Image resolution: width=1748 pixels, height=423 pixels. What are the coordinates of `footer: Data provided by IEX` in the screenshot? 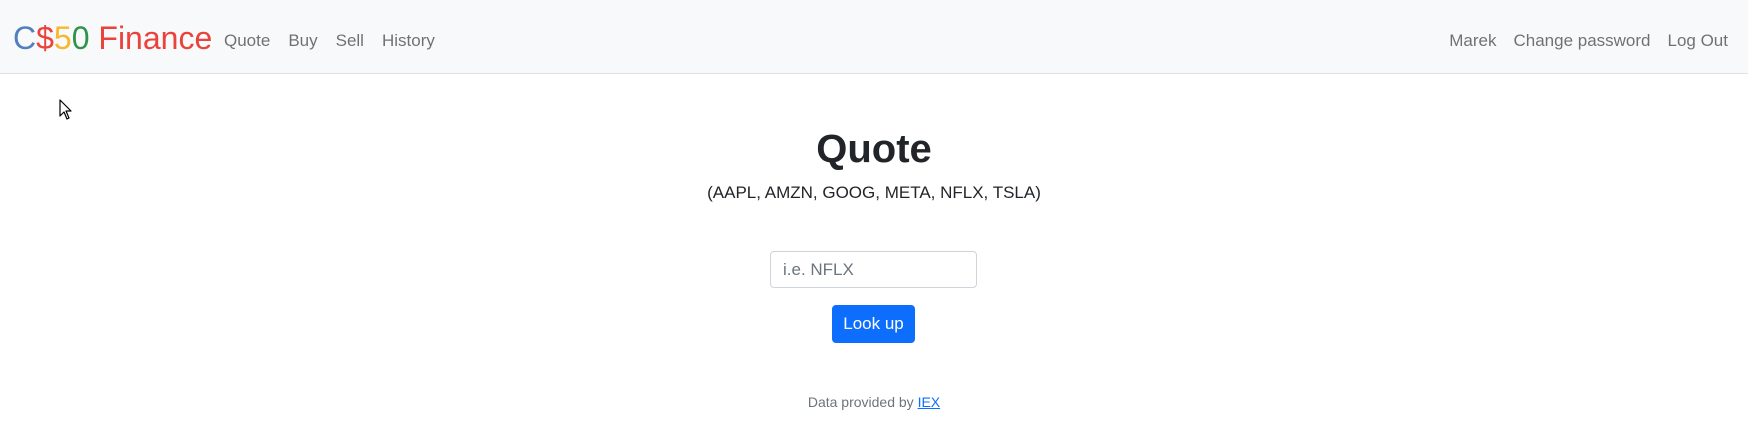 It's located at (874, 402).